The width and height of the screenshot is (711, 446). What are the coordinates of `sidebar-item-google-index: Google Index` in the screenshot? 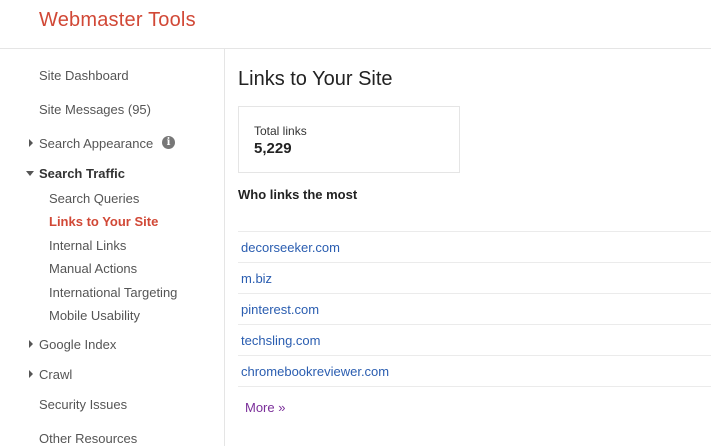 It's located at (77, 344).